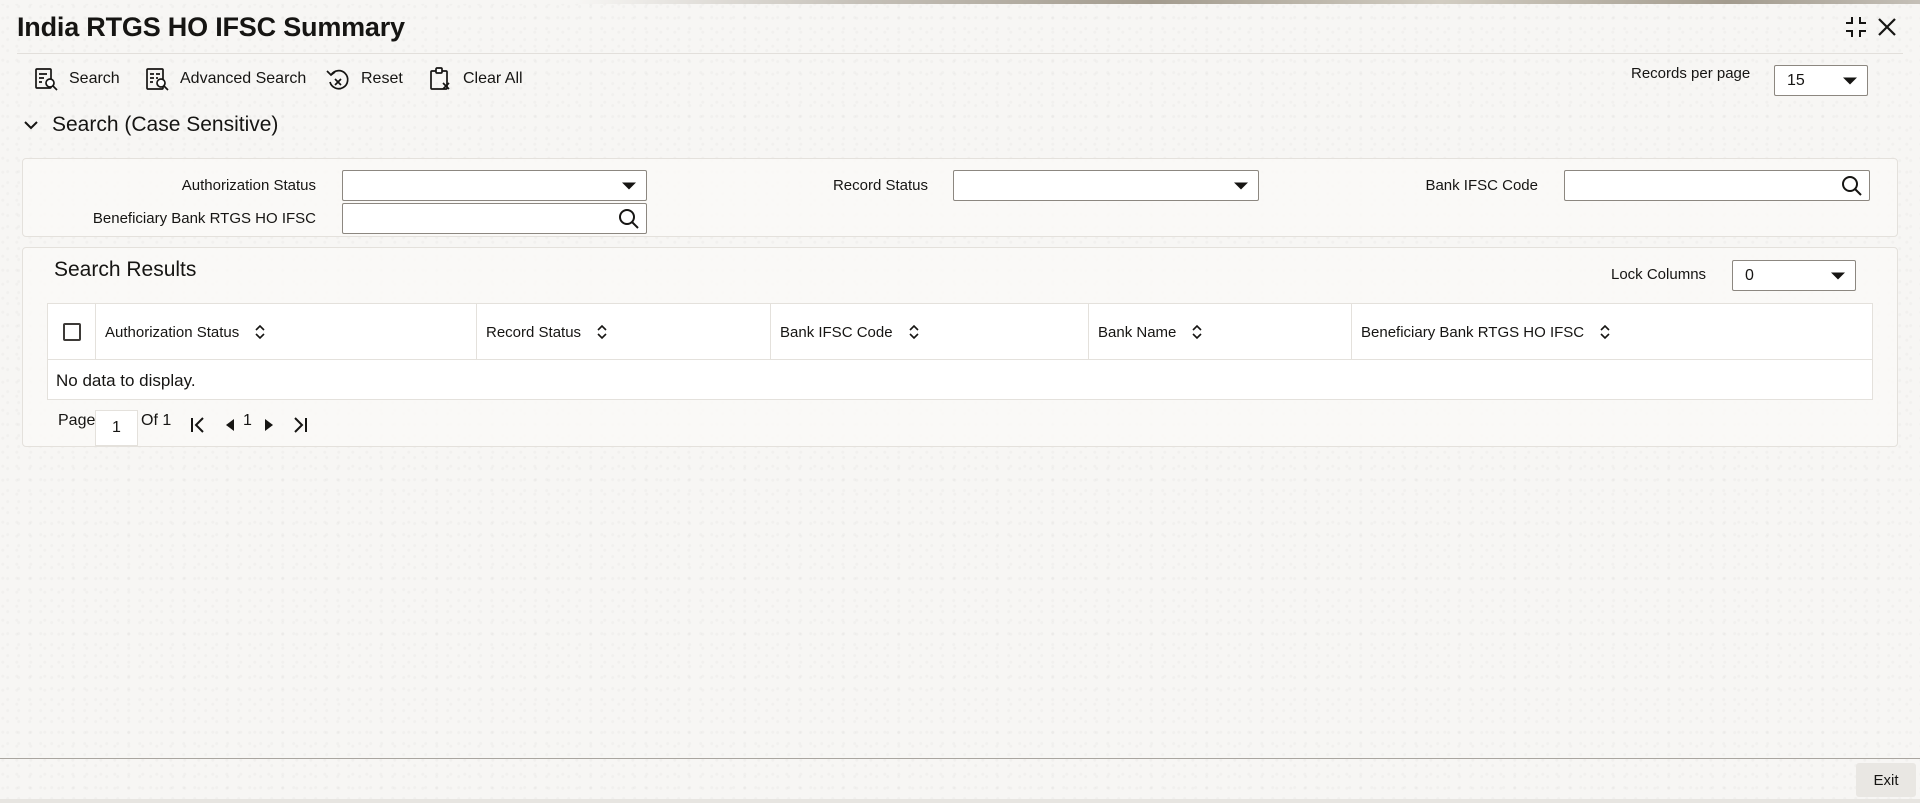 This screenshot has width=1920, height=803. Describe the element at coordinates (165, 124) in the screenshot. I see `search-section-title: Search (Case Sensitive)` at that location.